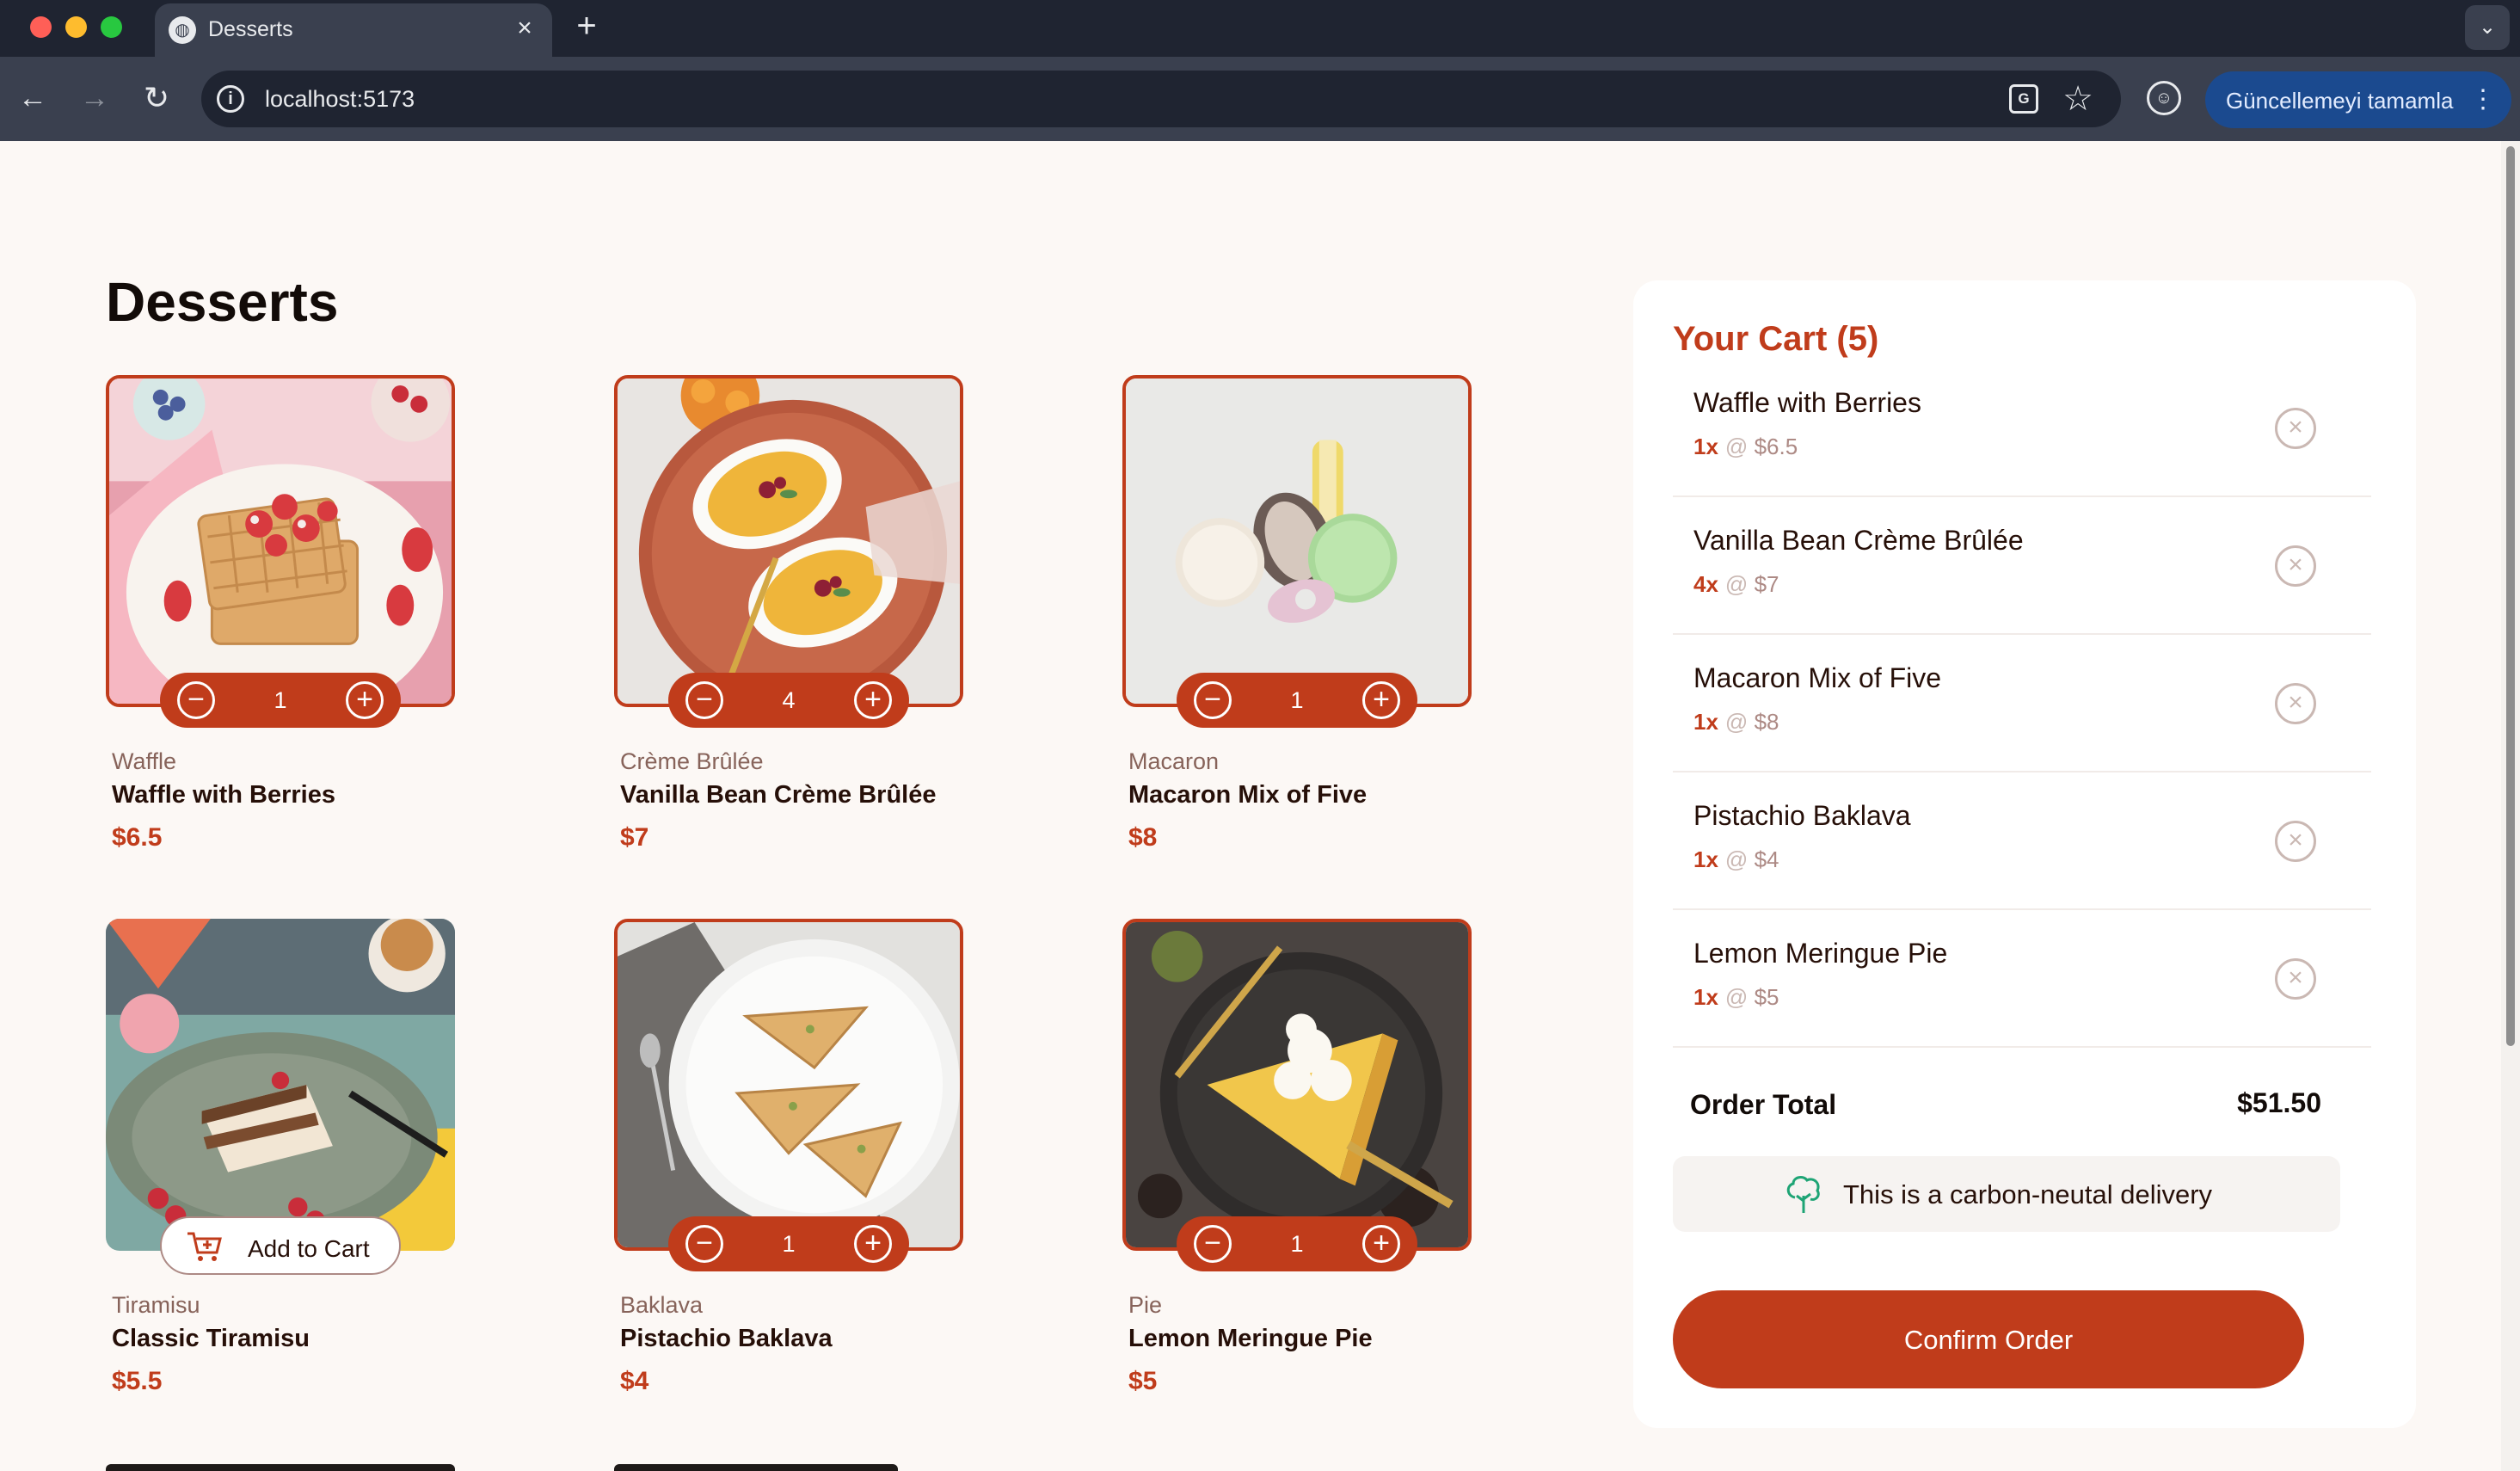  Describe the element at coordinates (1161, 99) in the screenshot. I see `address-bar: i localhost:5173 G ☆` at that location.